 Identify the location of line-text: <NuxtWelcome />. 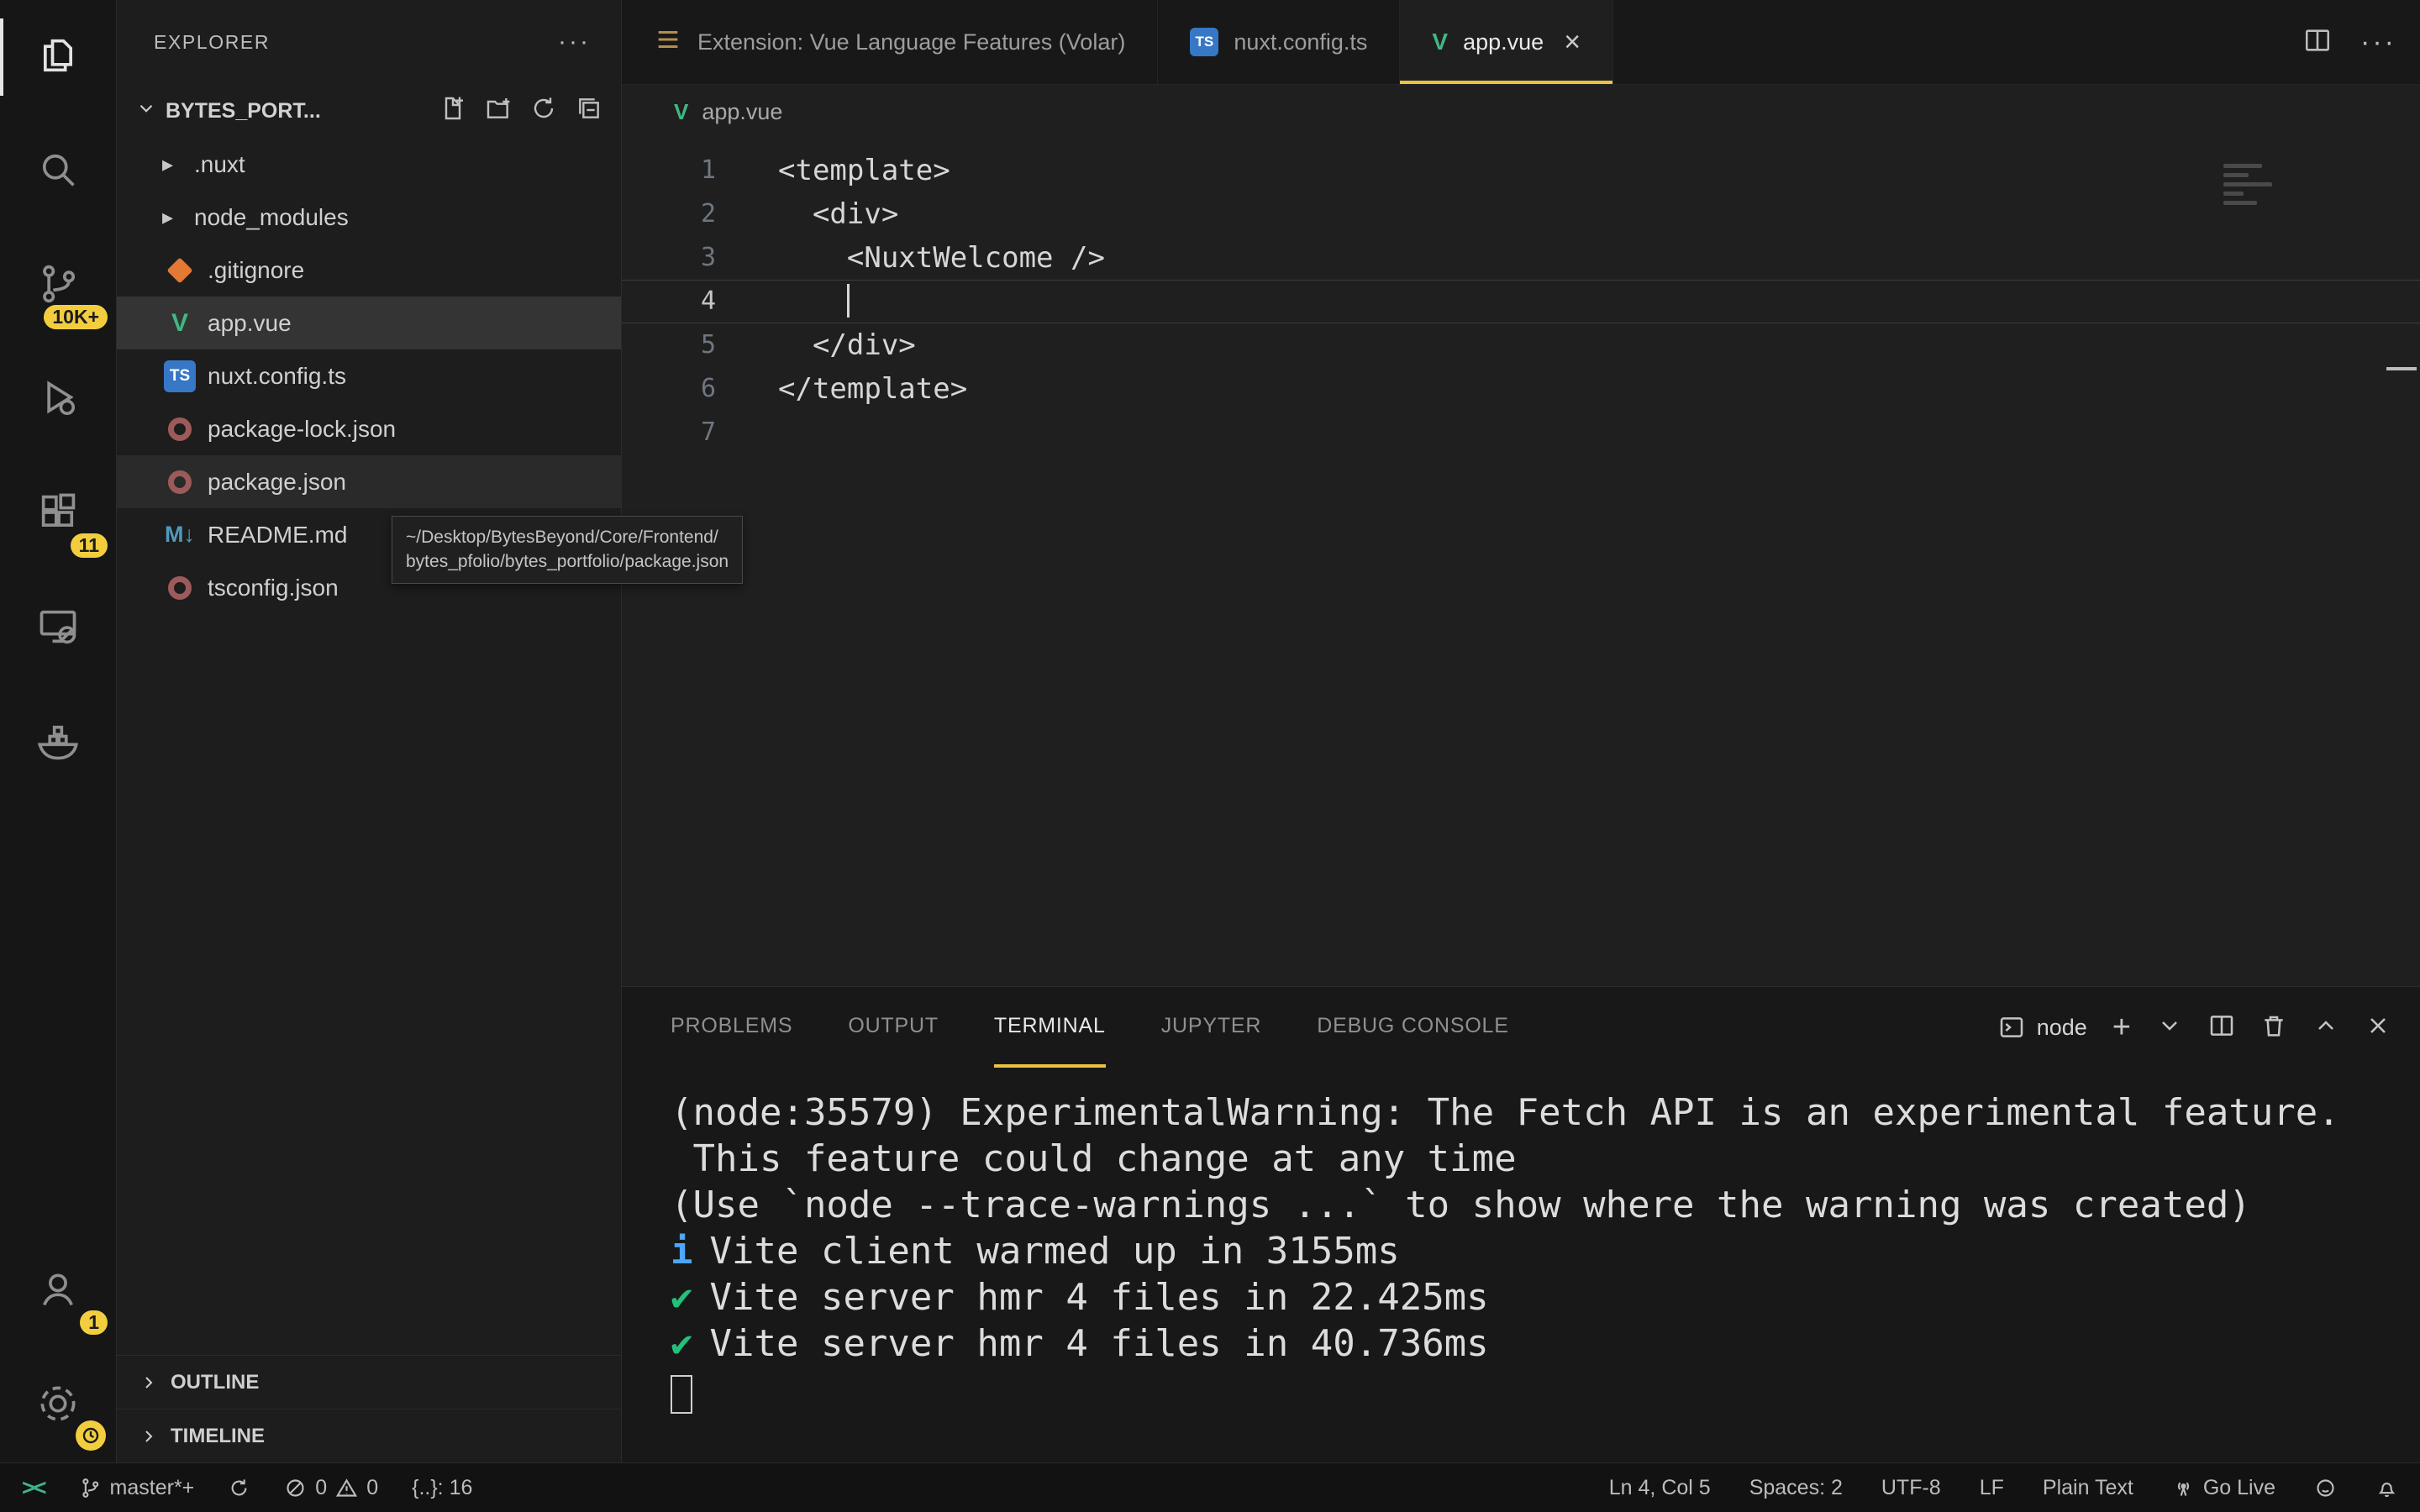
(941, 258).